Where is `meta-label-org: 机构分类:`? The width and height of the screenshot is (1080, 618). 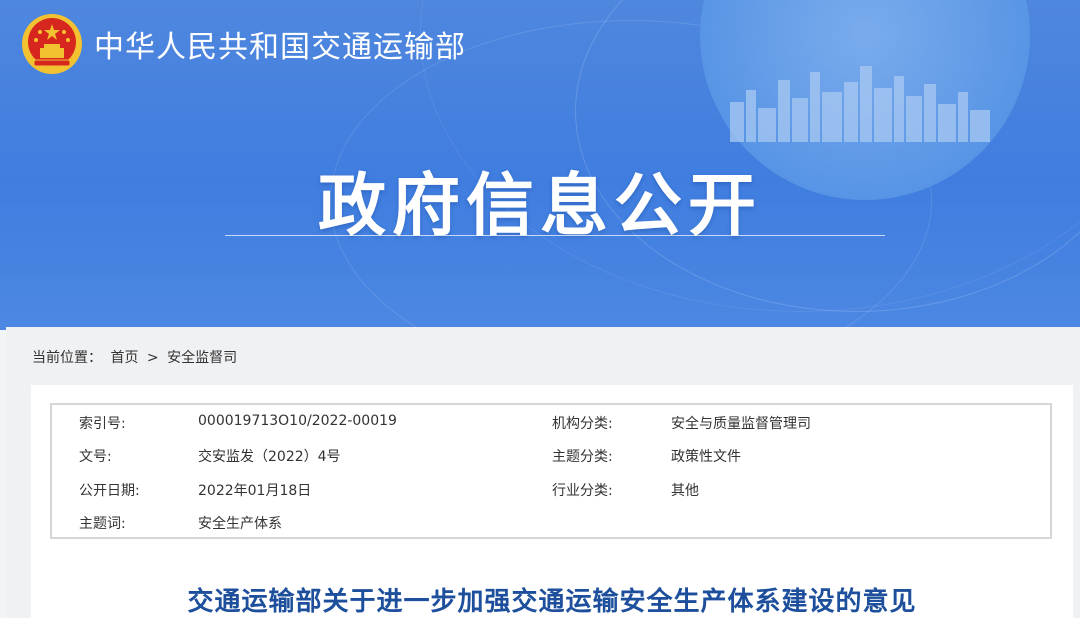
meta-label-org: 机构分类: is located at coordinates (582, 424).